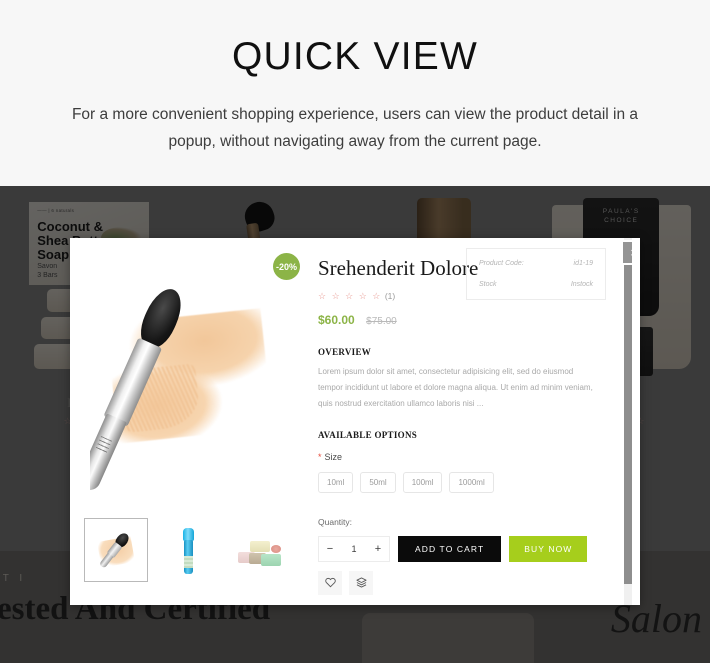 Image resolution: width=710 pixels, height=663 pixels. What do you see at coordinates (378, 549) in the screenshot?
I see `quantity-increment-button: +` at bounding box center [378, 549].